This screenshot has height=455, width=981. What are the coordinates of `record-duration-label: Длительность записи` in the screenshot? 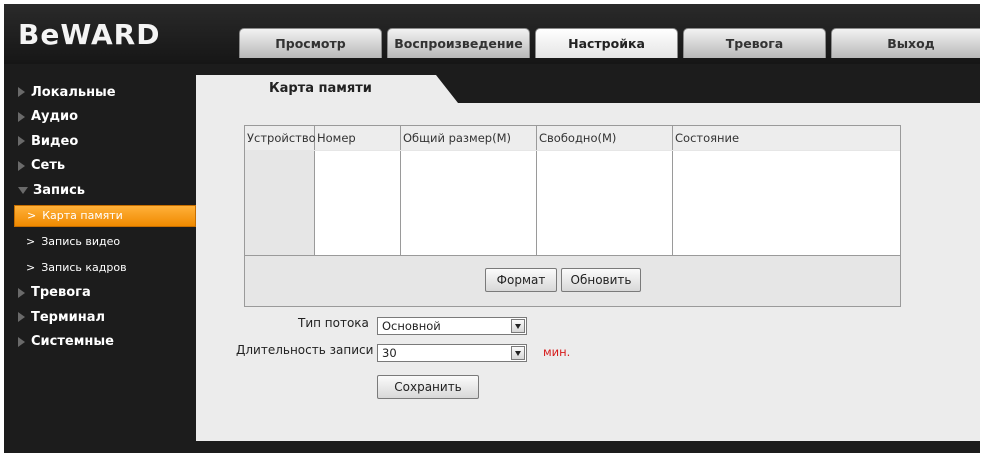 It's located at (305, 350).